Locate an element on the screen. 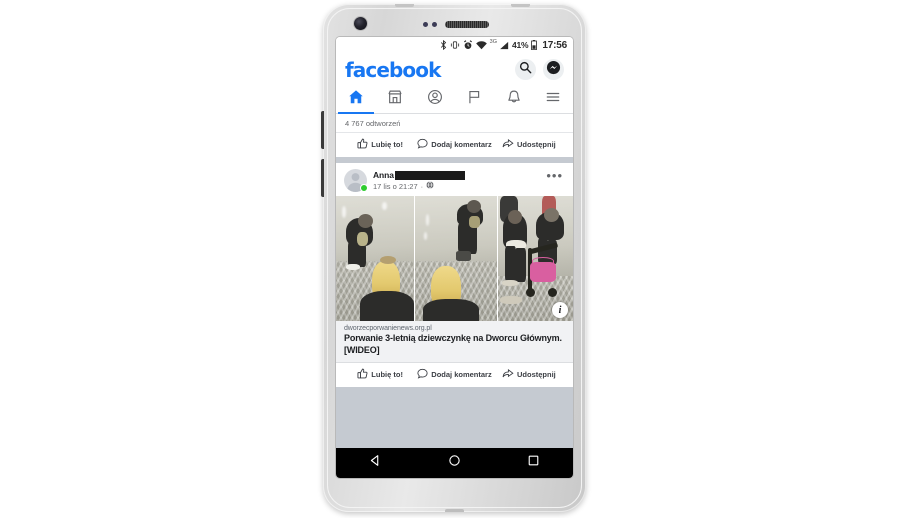 This screenshot has height=518, width=900. post-action-bar: Lubię to! Dodaj komentarz Udostępnij is located at coordinates (454, 375).